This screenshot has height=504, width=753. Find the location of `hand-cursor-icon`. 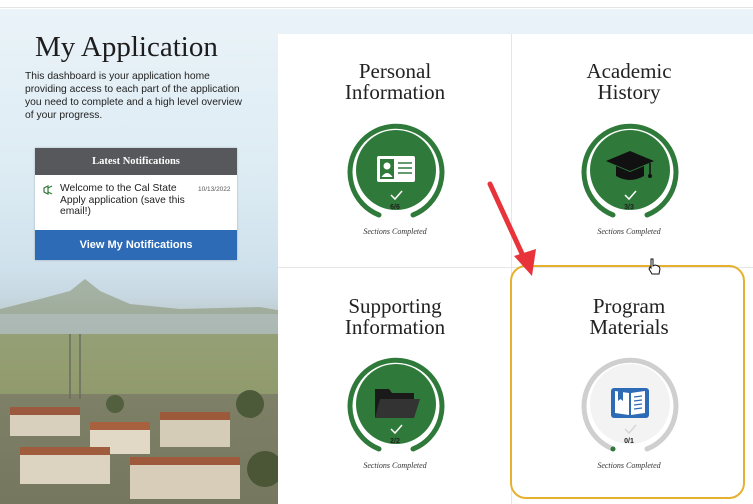

hand-cursor-icon is located at coordinates (654, 266).